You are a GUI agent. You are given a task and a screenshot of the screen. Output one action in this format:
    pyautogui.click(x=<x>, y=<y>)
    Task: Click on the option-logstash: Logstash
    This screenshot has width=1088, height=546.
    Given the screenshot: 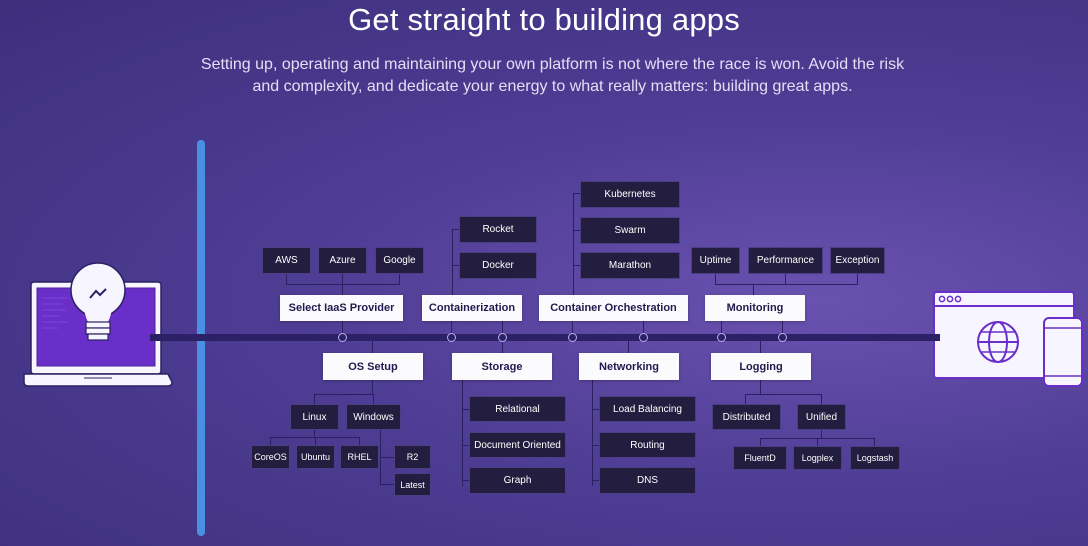 What is the action you would take?
    pyautogui.click(x=875, y=458)
    